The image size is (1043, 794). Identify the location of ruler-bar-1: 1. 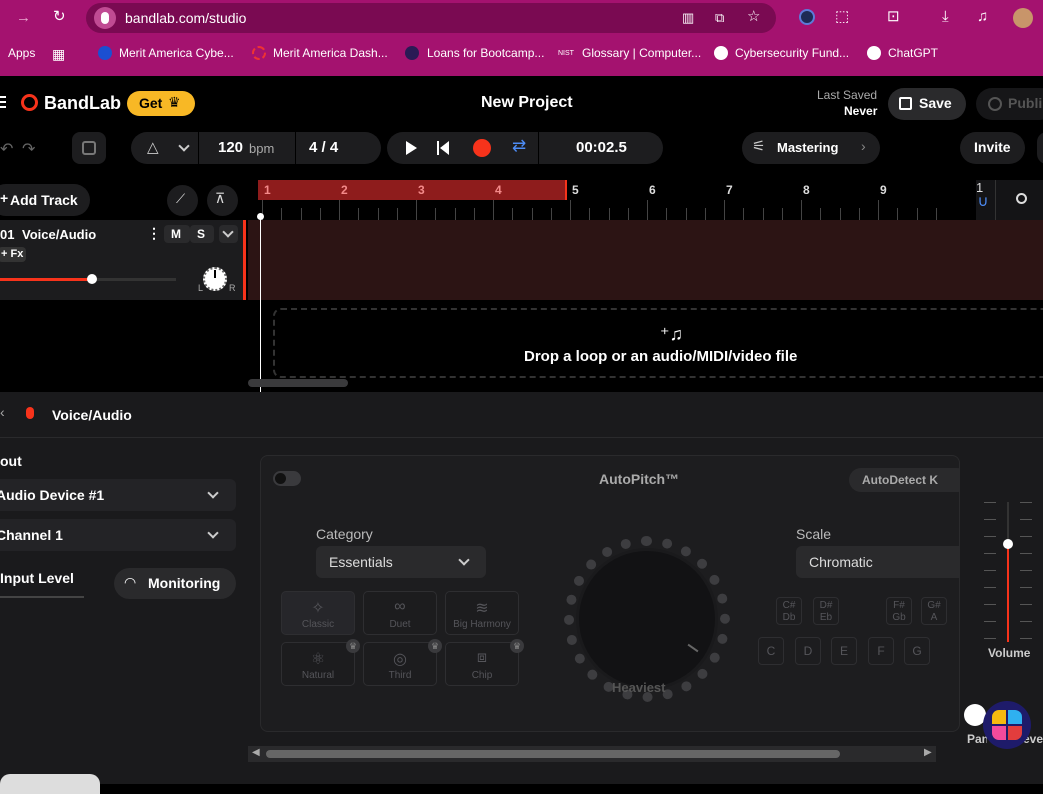
(267, 190).